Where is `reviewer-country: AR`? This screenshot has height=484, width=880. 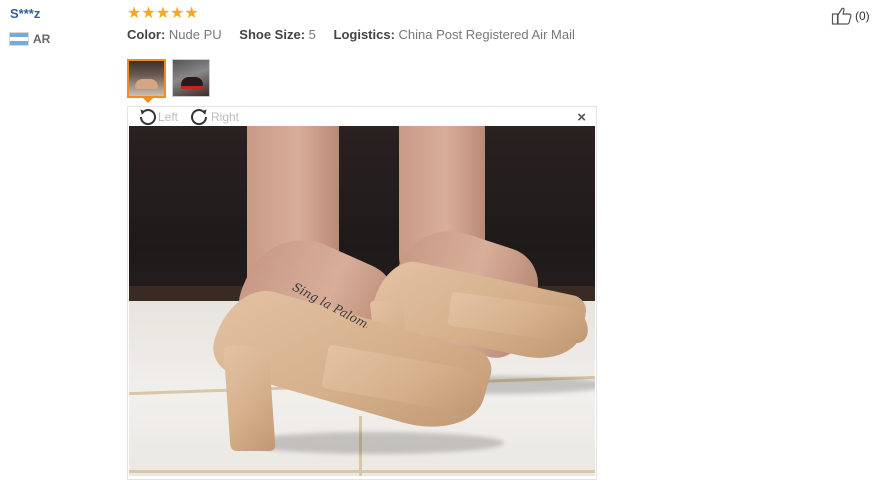
reviewer-country: AR is located at coordinates (30, 39).